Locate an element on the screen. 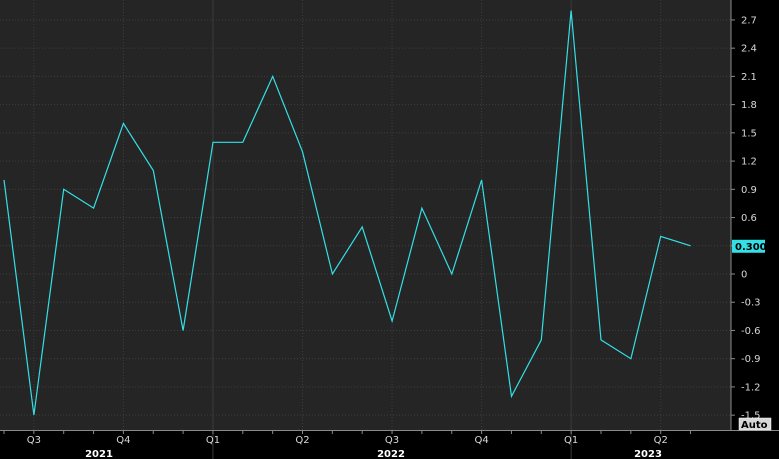 The image size is (779, 459). x-year-label: 2022 is located at coordinates (391, 454).